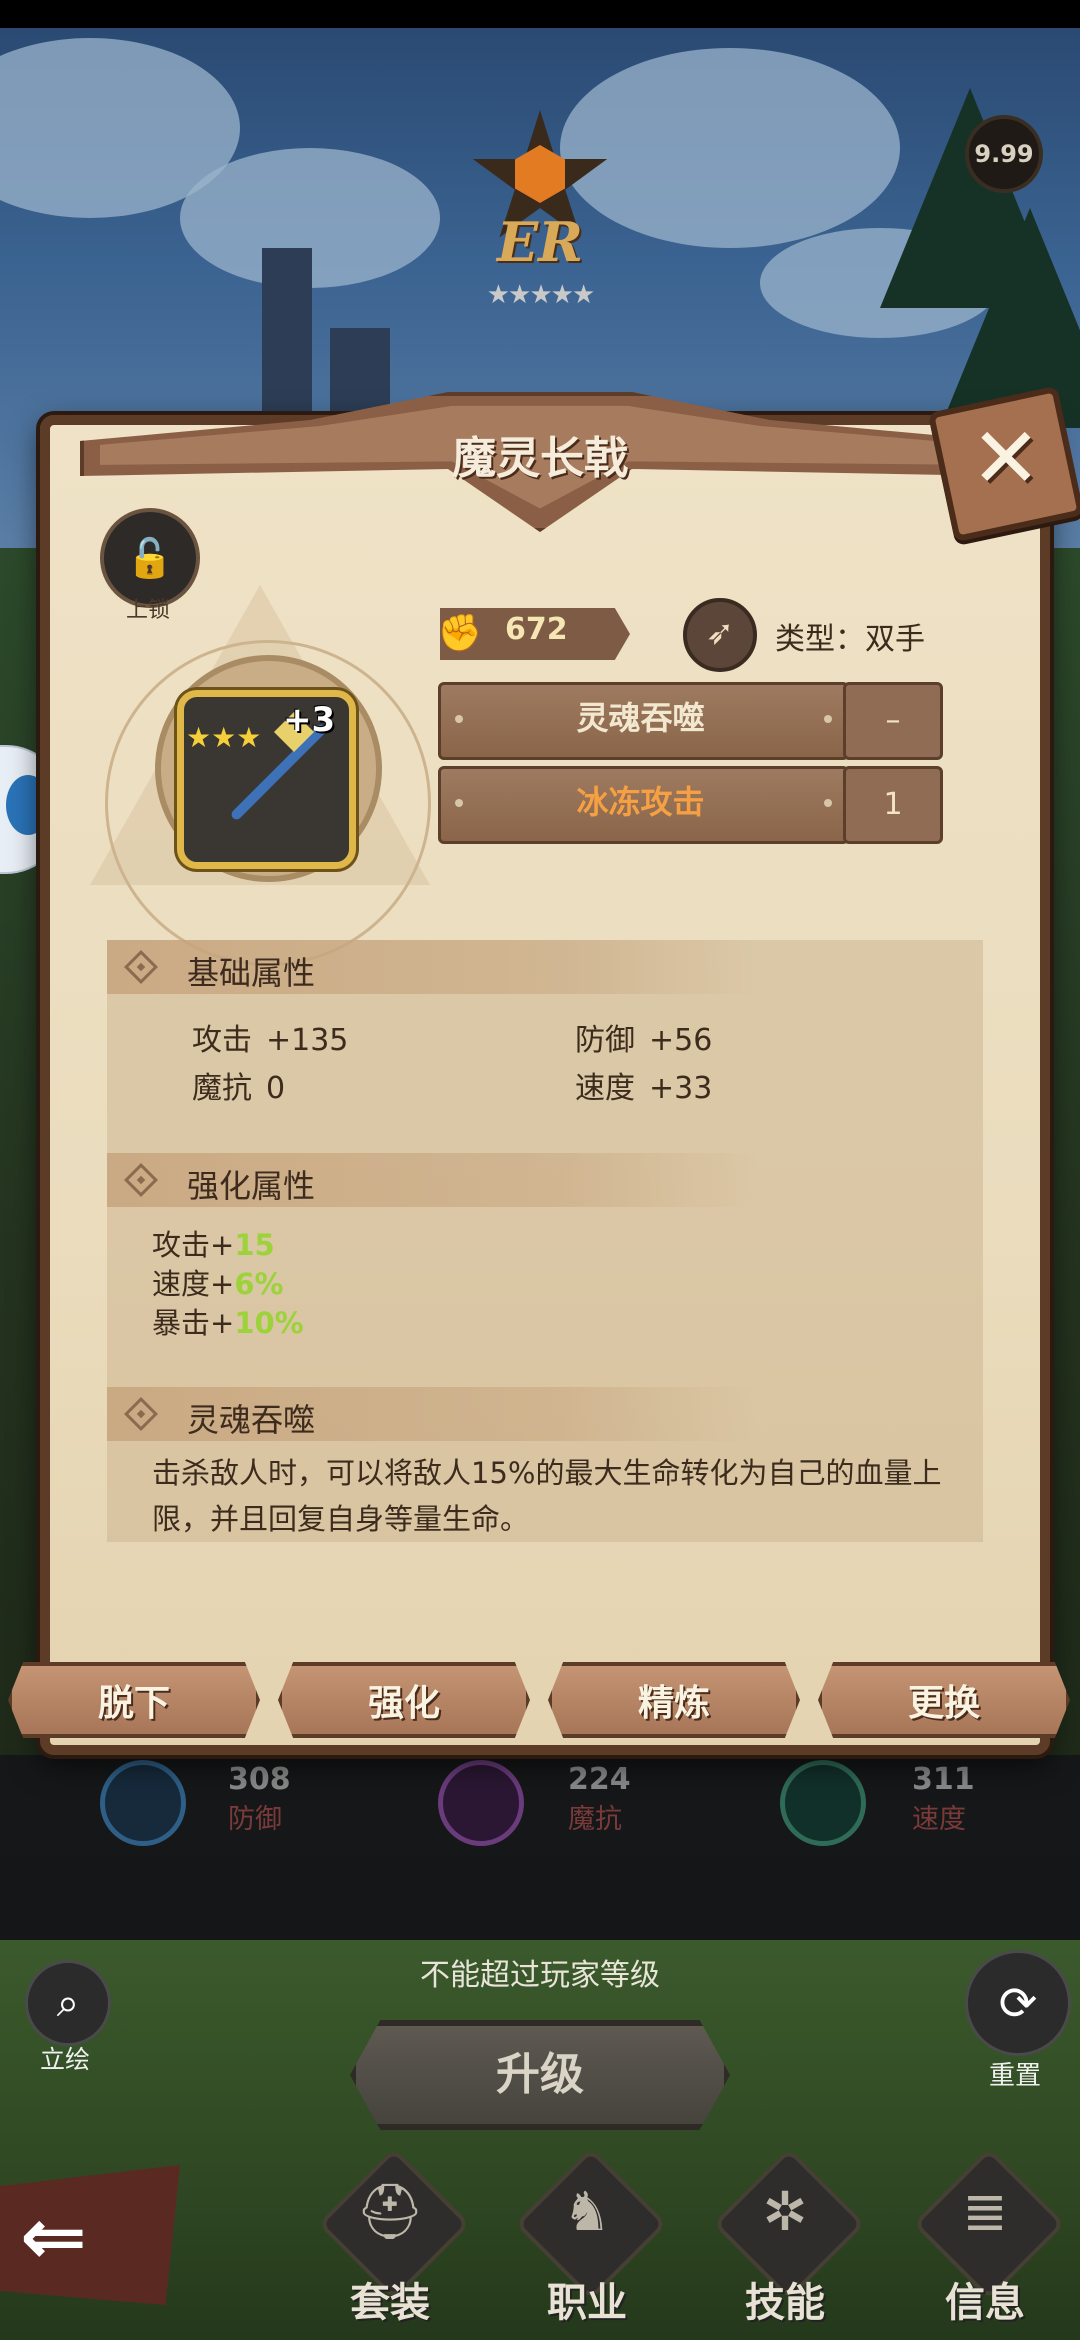 This screenshot has height=2340, width=1080. What do you see at coordinates (390, 2303) in the screenshot?
I see `tab-label: 套装` at bounding box center [390, 2303].